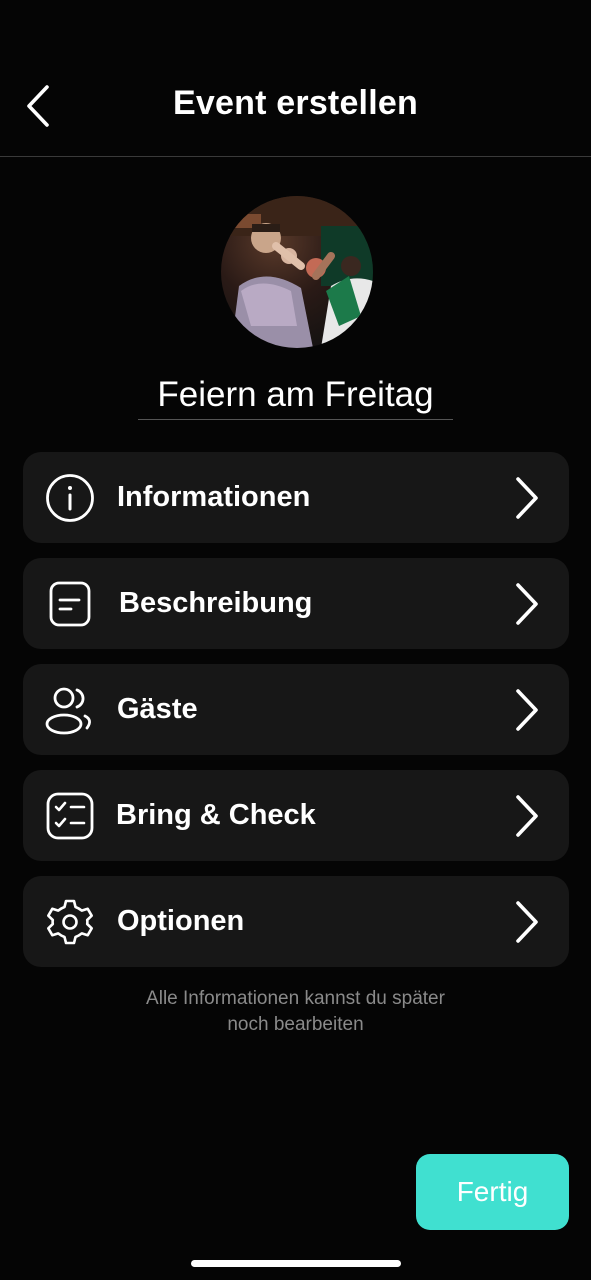  Describe the element at coordinates (216, 603) in the screenshot. I see `menu-item-label: Beschreibung` at that location.